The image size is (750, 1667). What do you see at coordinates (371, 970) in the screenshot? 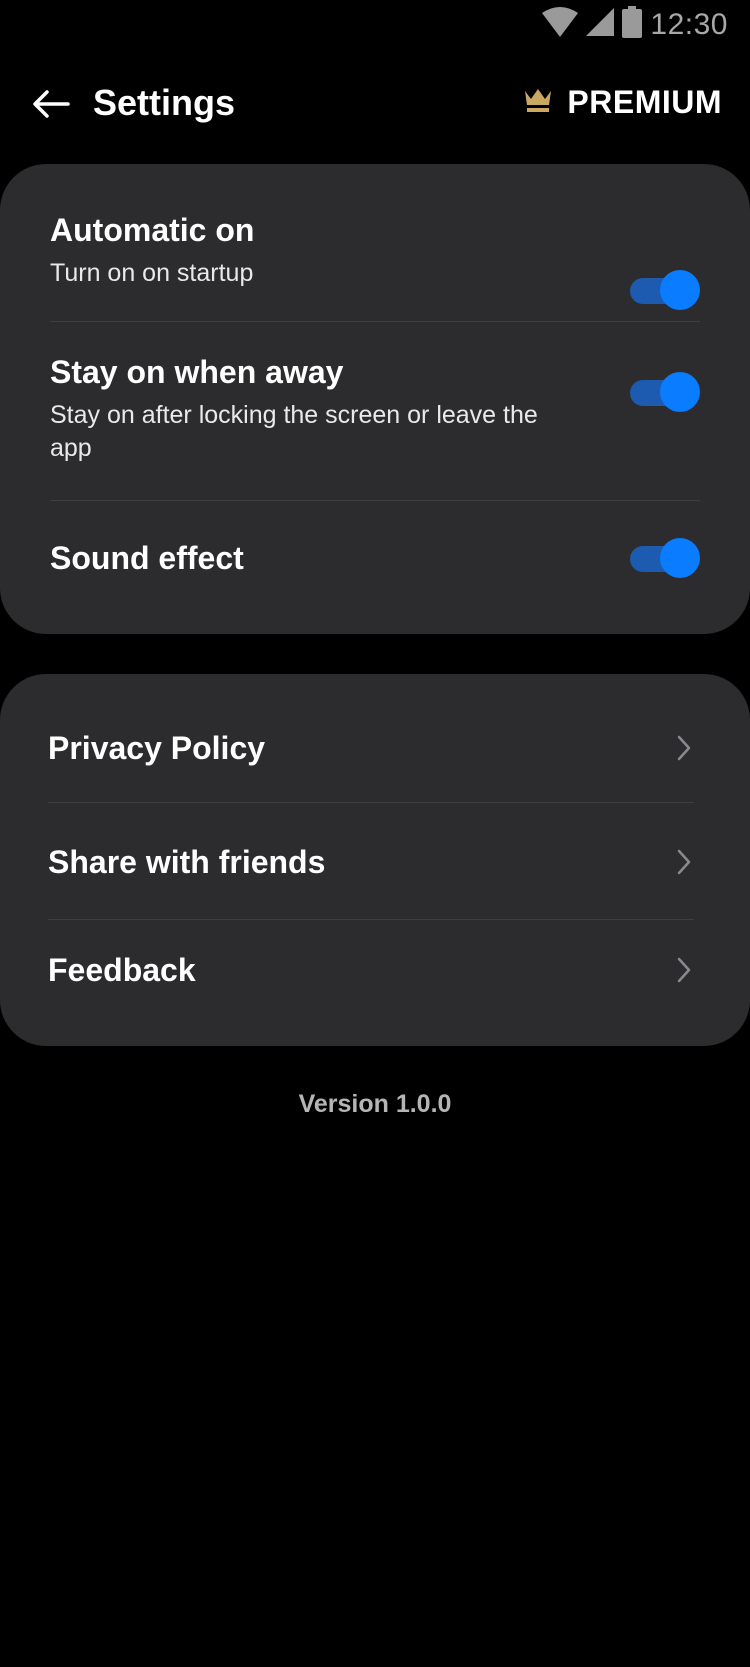
I see `feedback-row: Feedback` at bounding box center [371, 970].